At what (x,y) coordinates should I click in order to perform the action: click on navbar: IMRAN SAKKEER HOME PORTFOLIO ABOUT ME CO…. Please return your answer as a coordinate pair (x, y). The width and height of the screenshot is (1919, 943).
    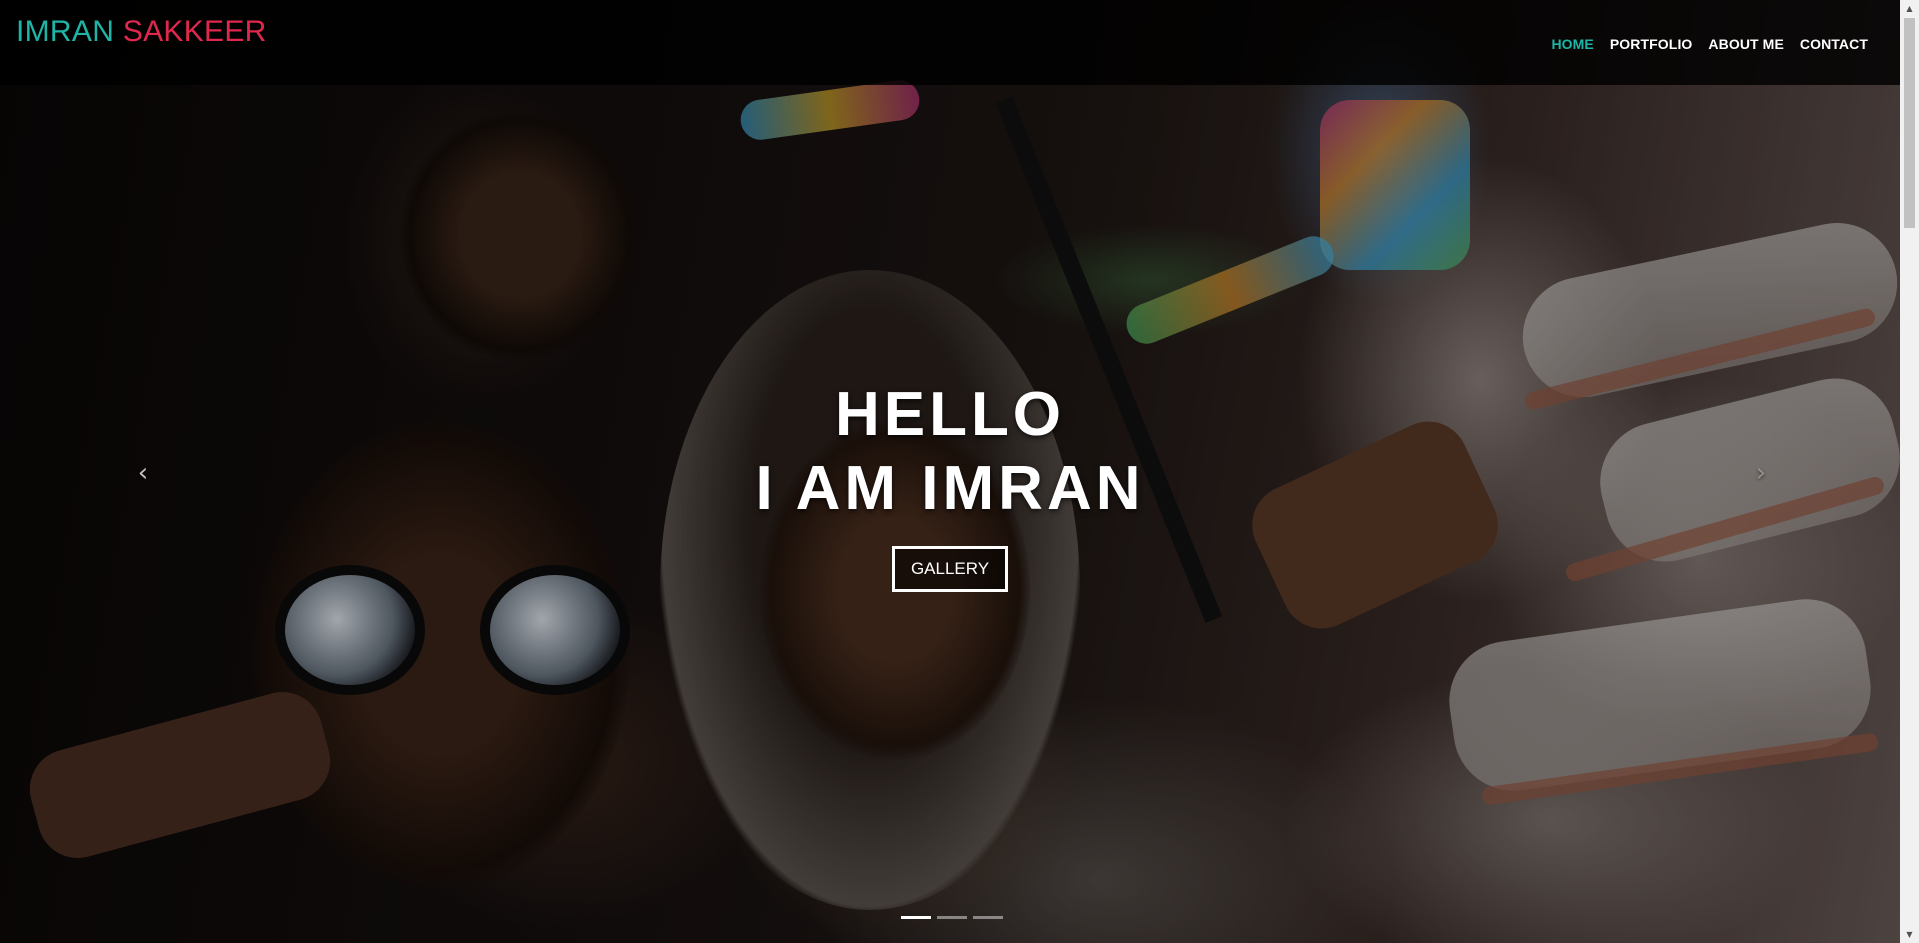
    Looking at the image, I should click on (950, 42).